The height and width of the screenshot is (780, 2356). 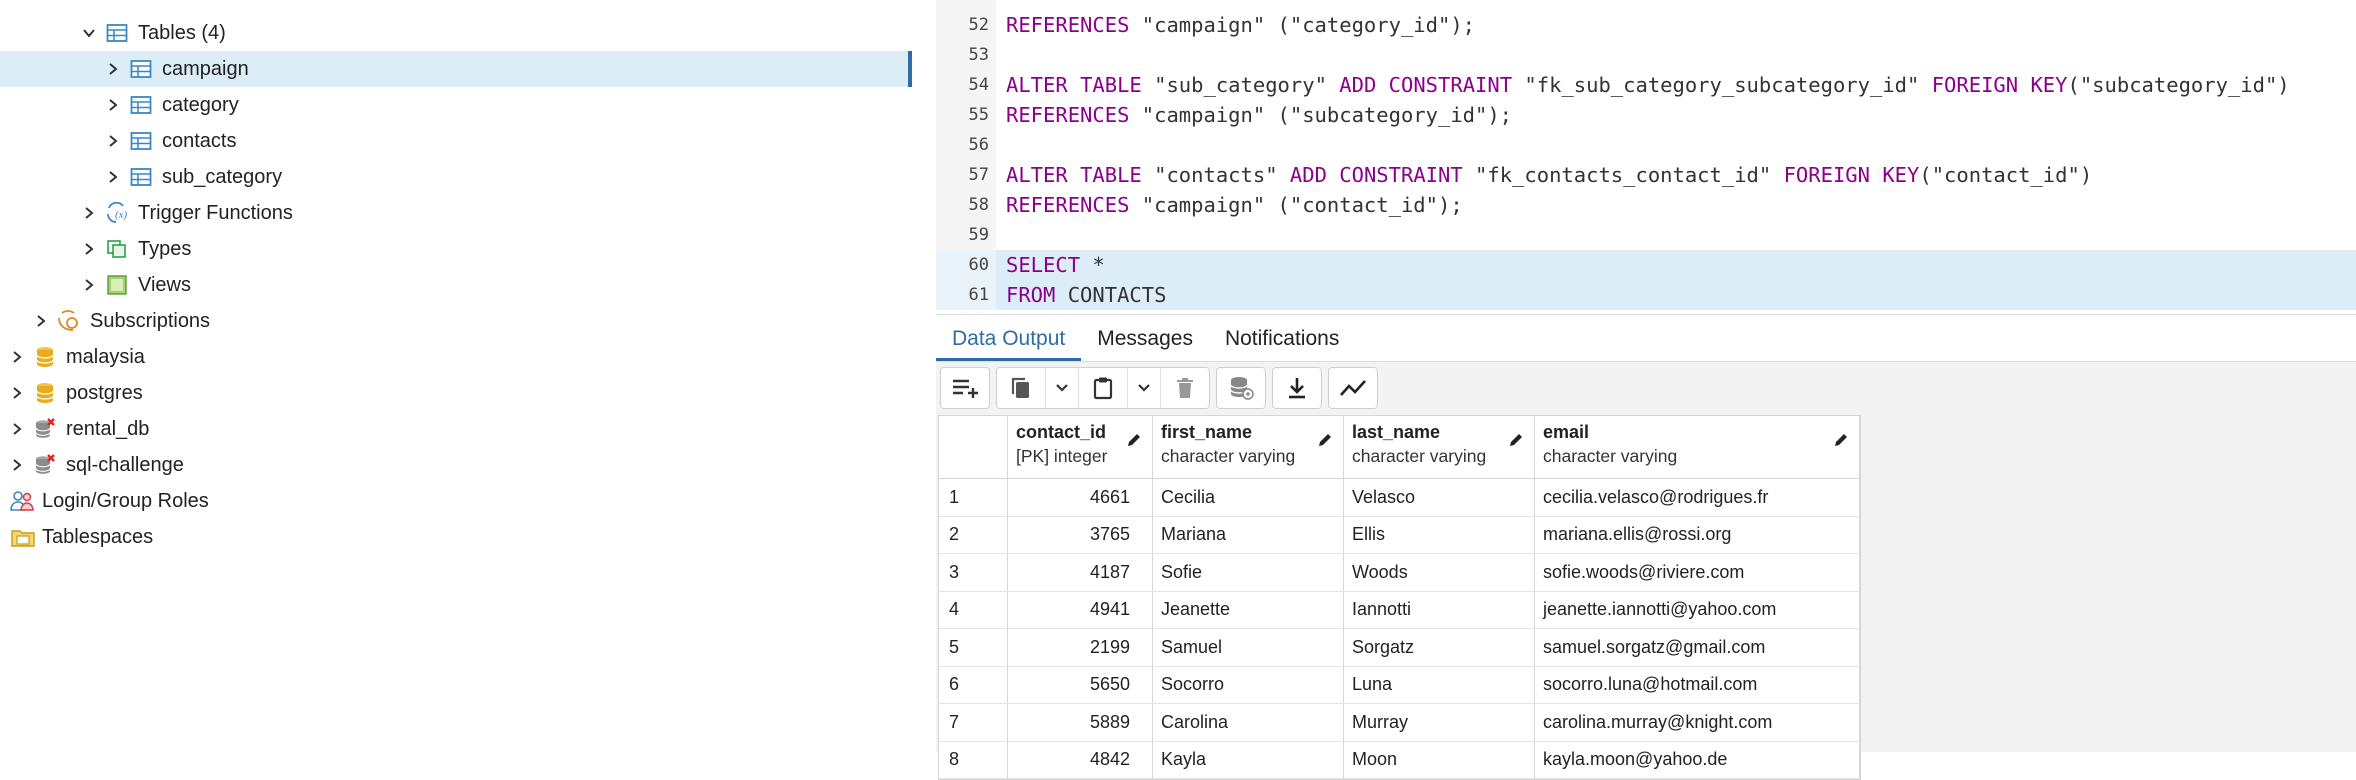 I want to click on code-line-61: 61 FROM CONTACTS, so click(x=1646, y=295).